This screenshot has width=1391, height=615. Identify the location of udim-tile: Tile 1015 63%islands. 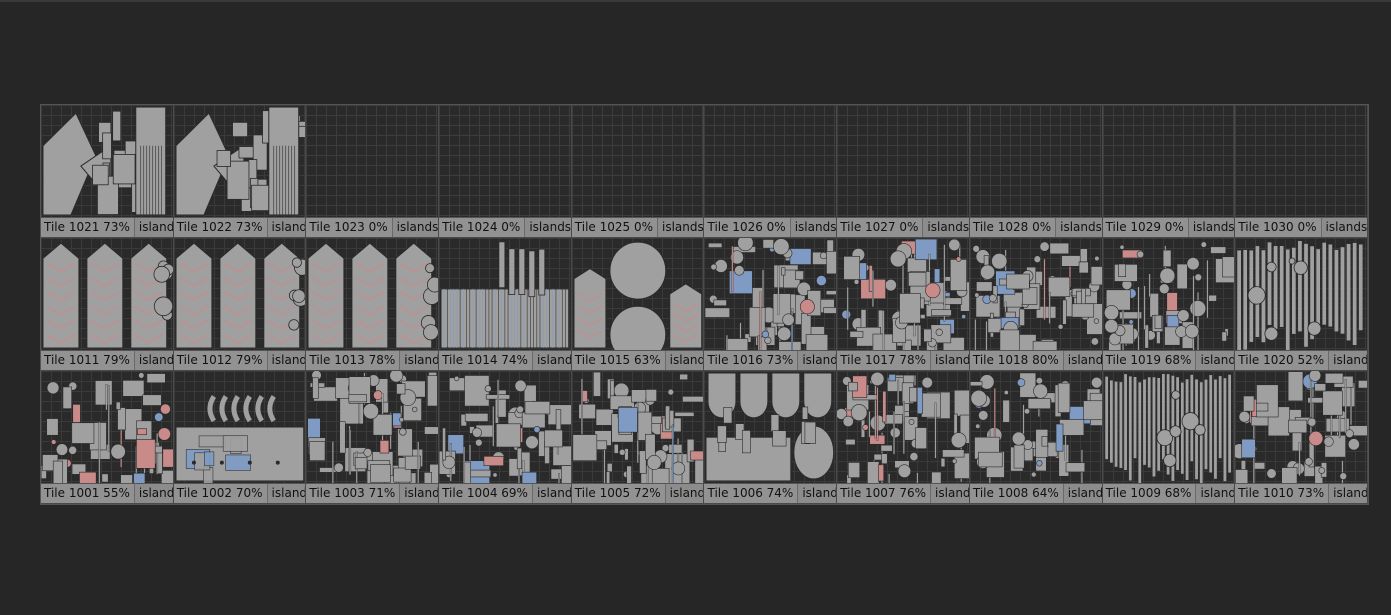
(638, 304).